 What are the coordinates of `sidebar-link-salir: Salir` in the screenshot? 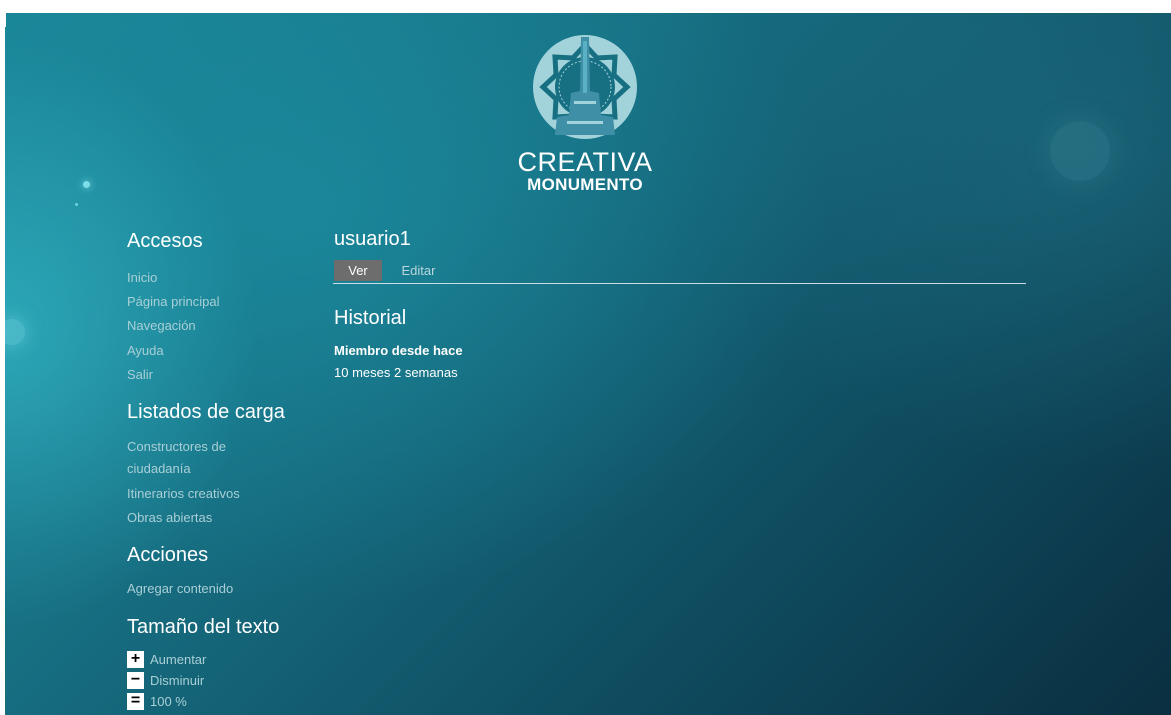 It's located at (140, 375).